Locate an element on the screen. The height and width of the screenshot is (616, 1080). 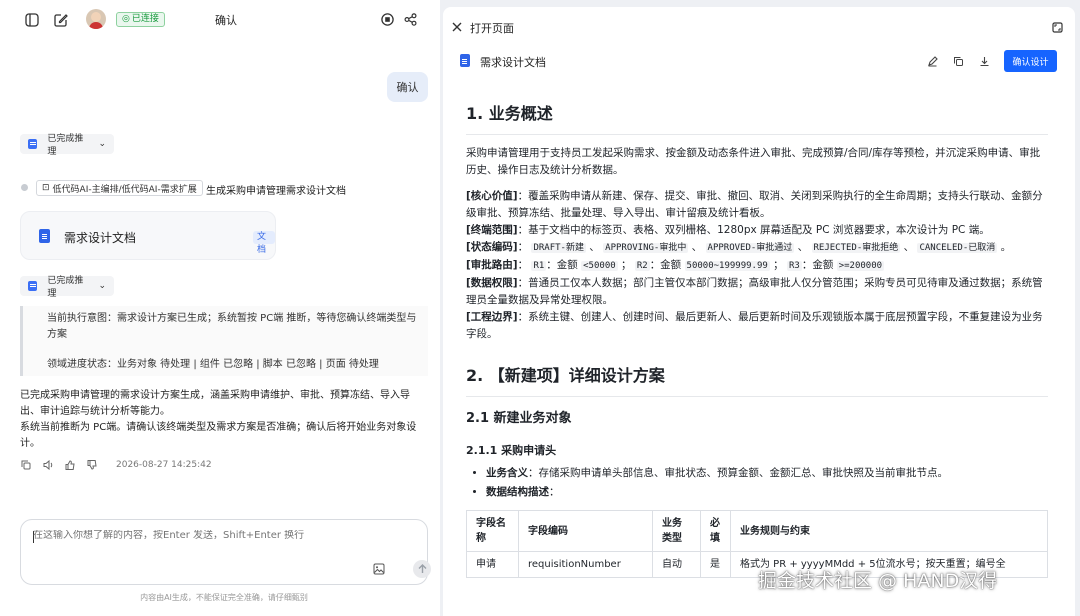
status-code: APPROVING-审批中 is located at coordinates (646, 248).